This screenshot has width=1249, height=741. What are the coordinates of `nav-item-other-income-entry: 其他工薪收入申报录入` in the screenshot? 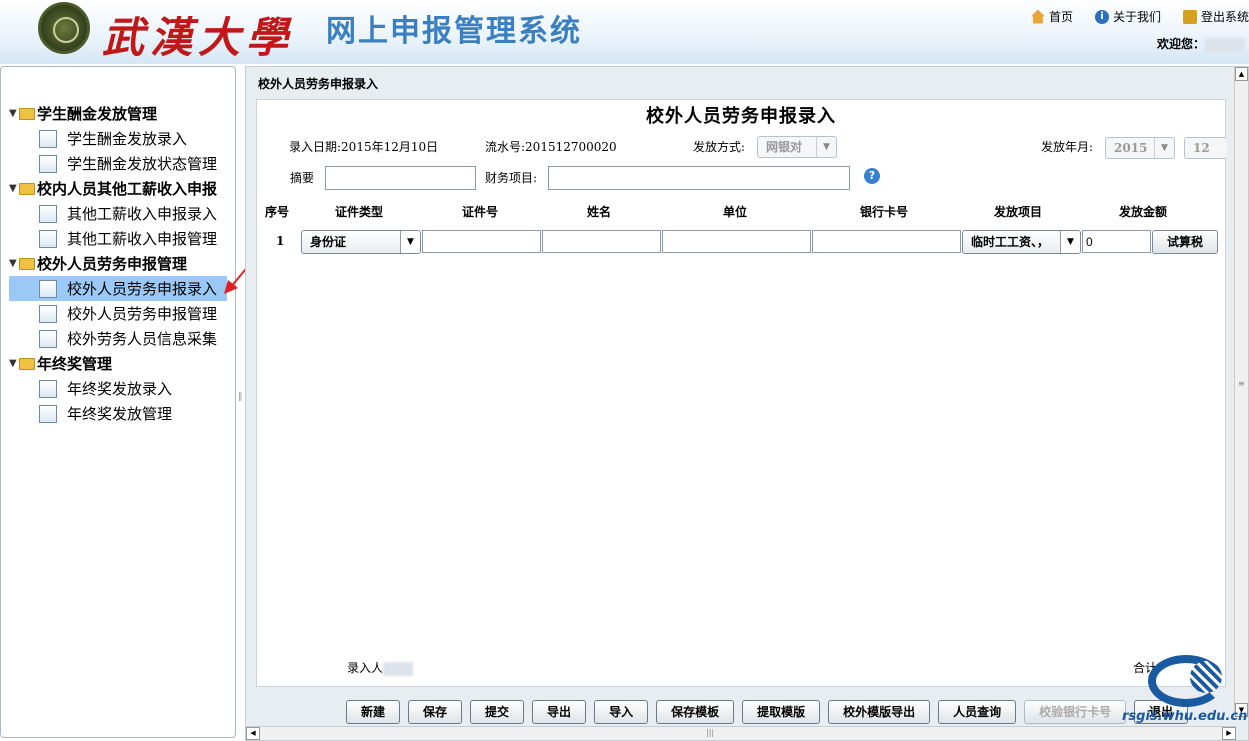 It's located at (118, 213).